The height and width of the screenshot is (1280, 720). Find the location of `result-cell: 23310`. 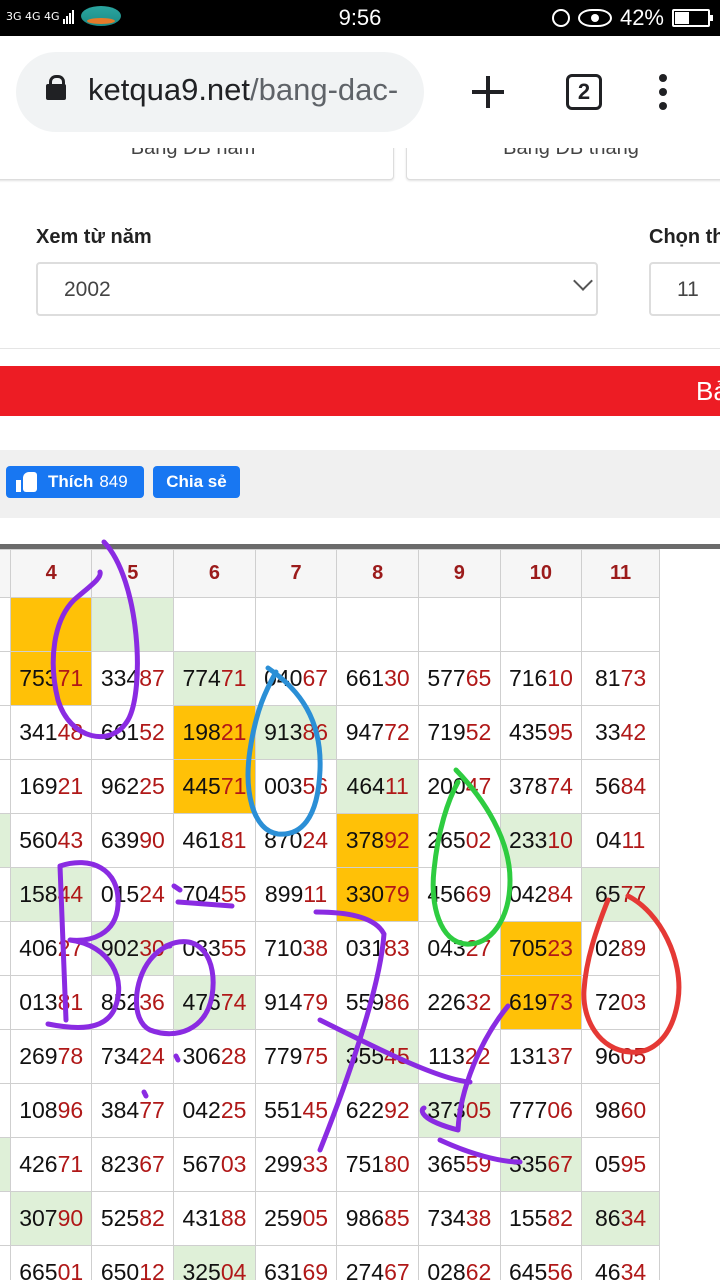

result-cell: 23310 is located at coordinates (541, 840).